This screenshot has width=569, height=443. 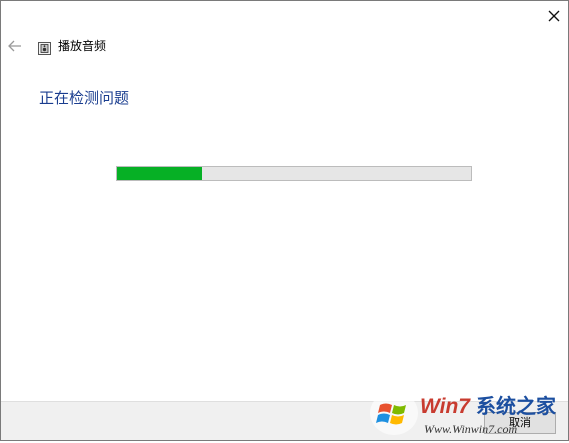 I want to click on close-button, so click(x=554, y=16).